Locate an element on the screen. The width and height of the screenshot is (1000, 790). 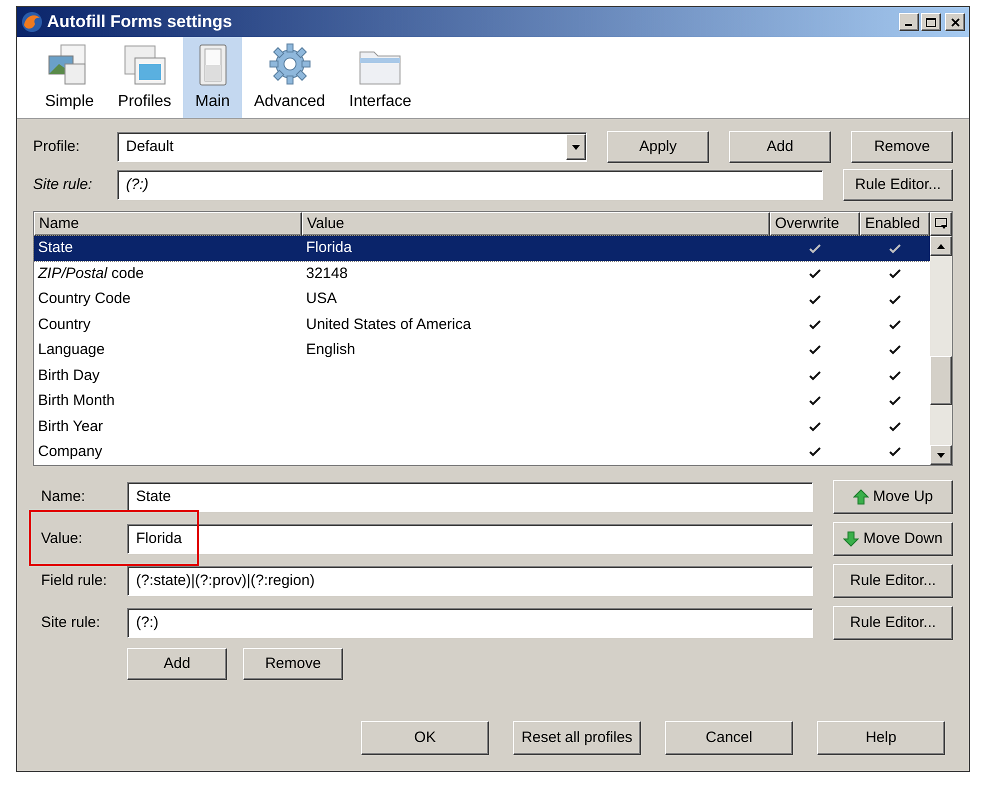
column-picker-button is located at coordinates (941, 224).